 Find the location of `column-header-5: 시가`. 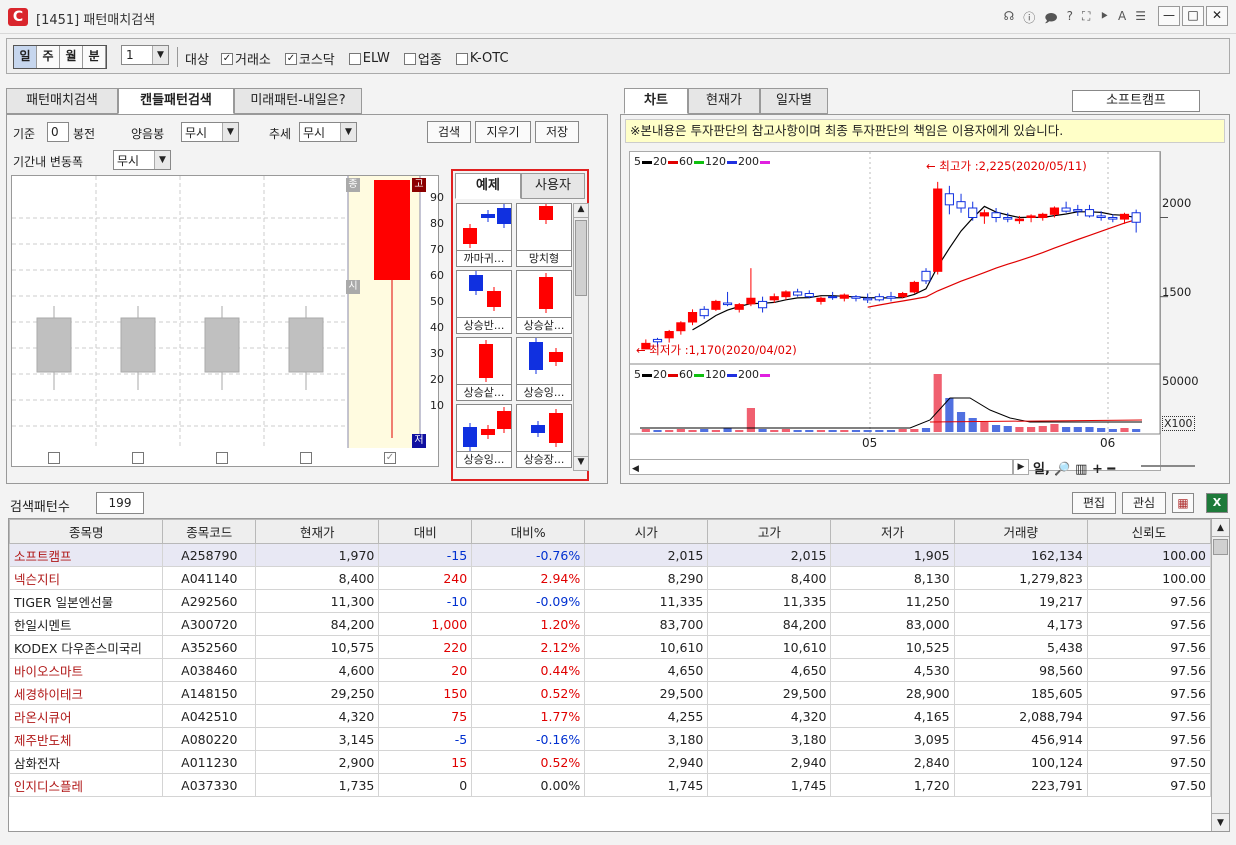

column-header-5: 시가 is located at coordinates (646, 531).